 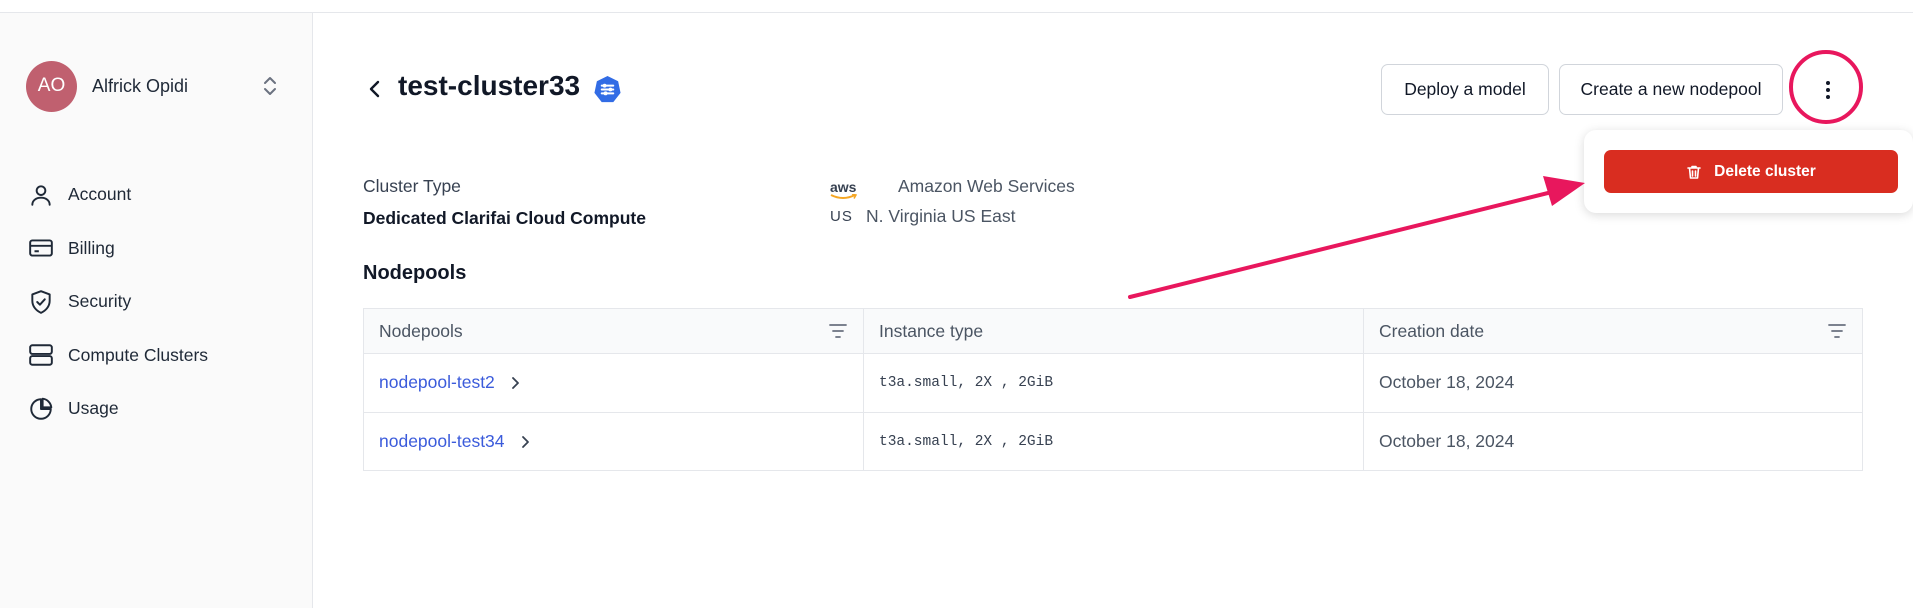 I want to click on shield-icon, so click(x=41, y=301).